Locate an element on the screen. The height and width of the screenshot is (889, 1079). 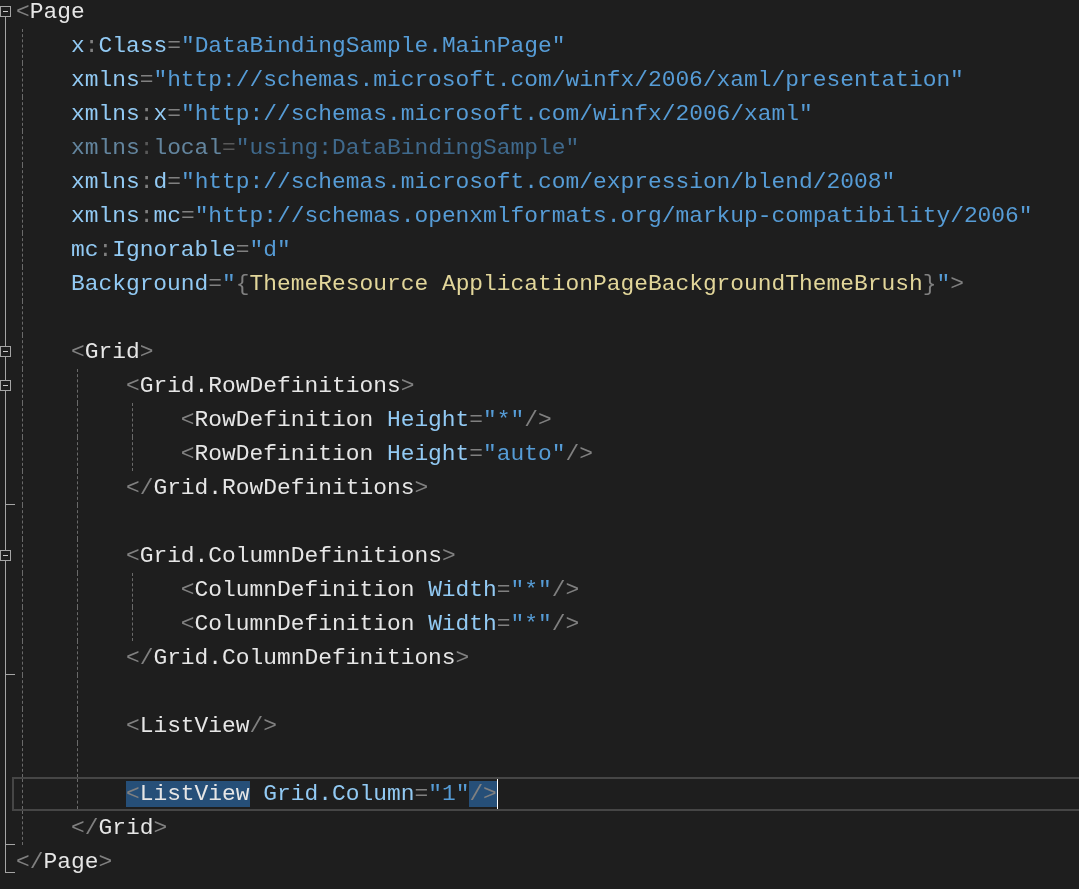
code-line: <RowDefinition Height="*"/> is located at coordinates (366, 420).